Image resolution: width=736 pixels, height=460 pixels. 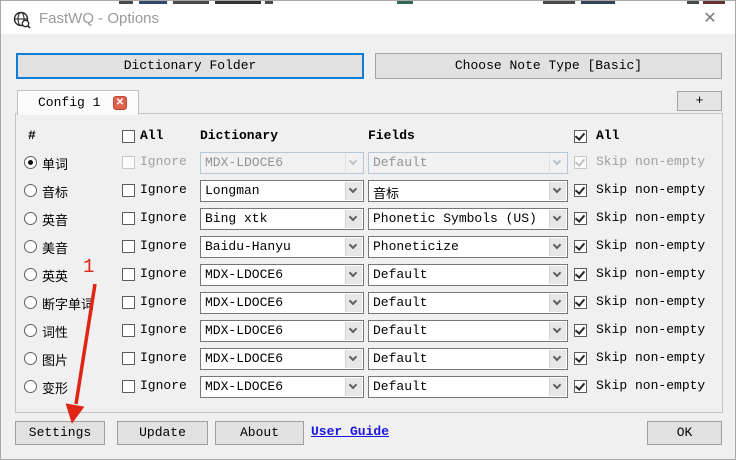 I want to click on update-button: Update, so click(x=162, y=433).